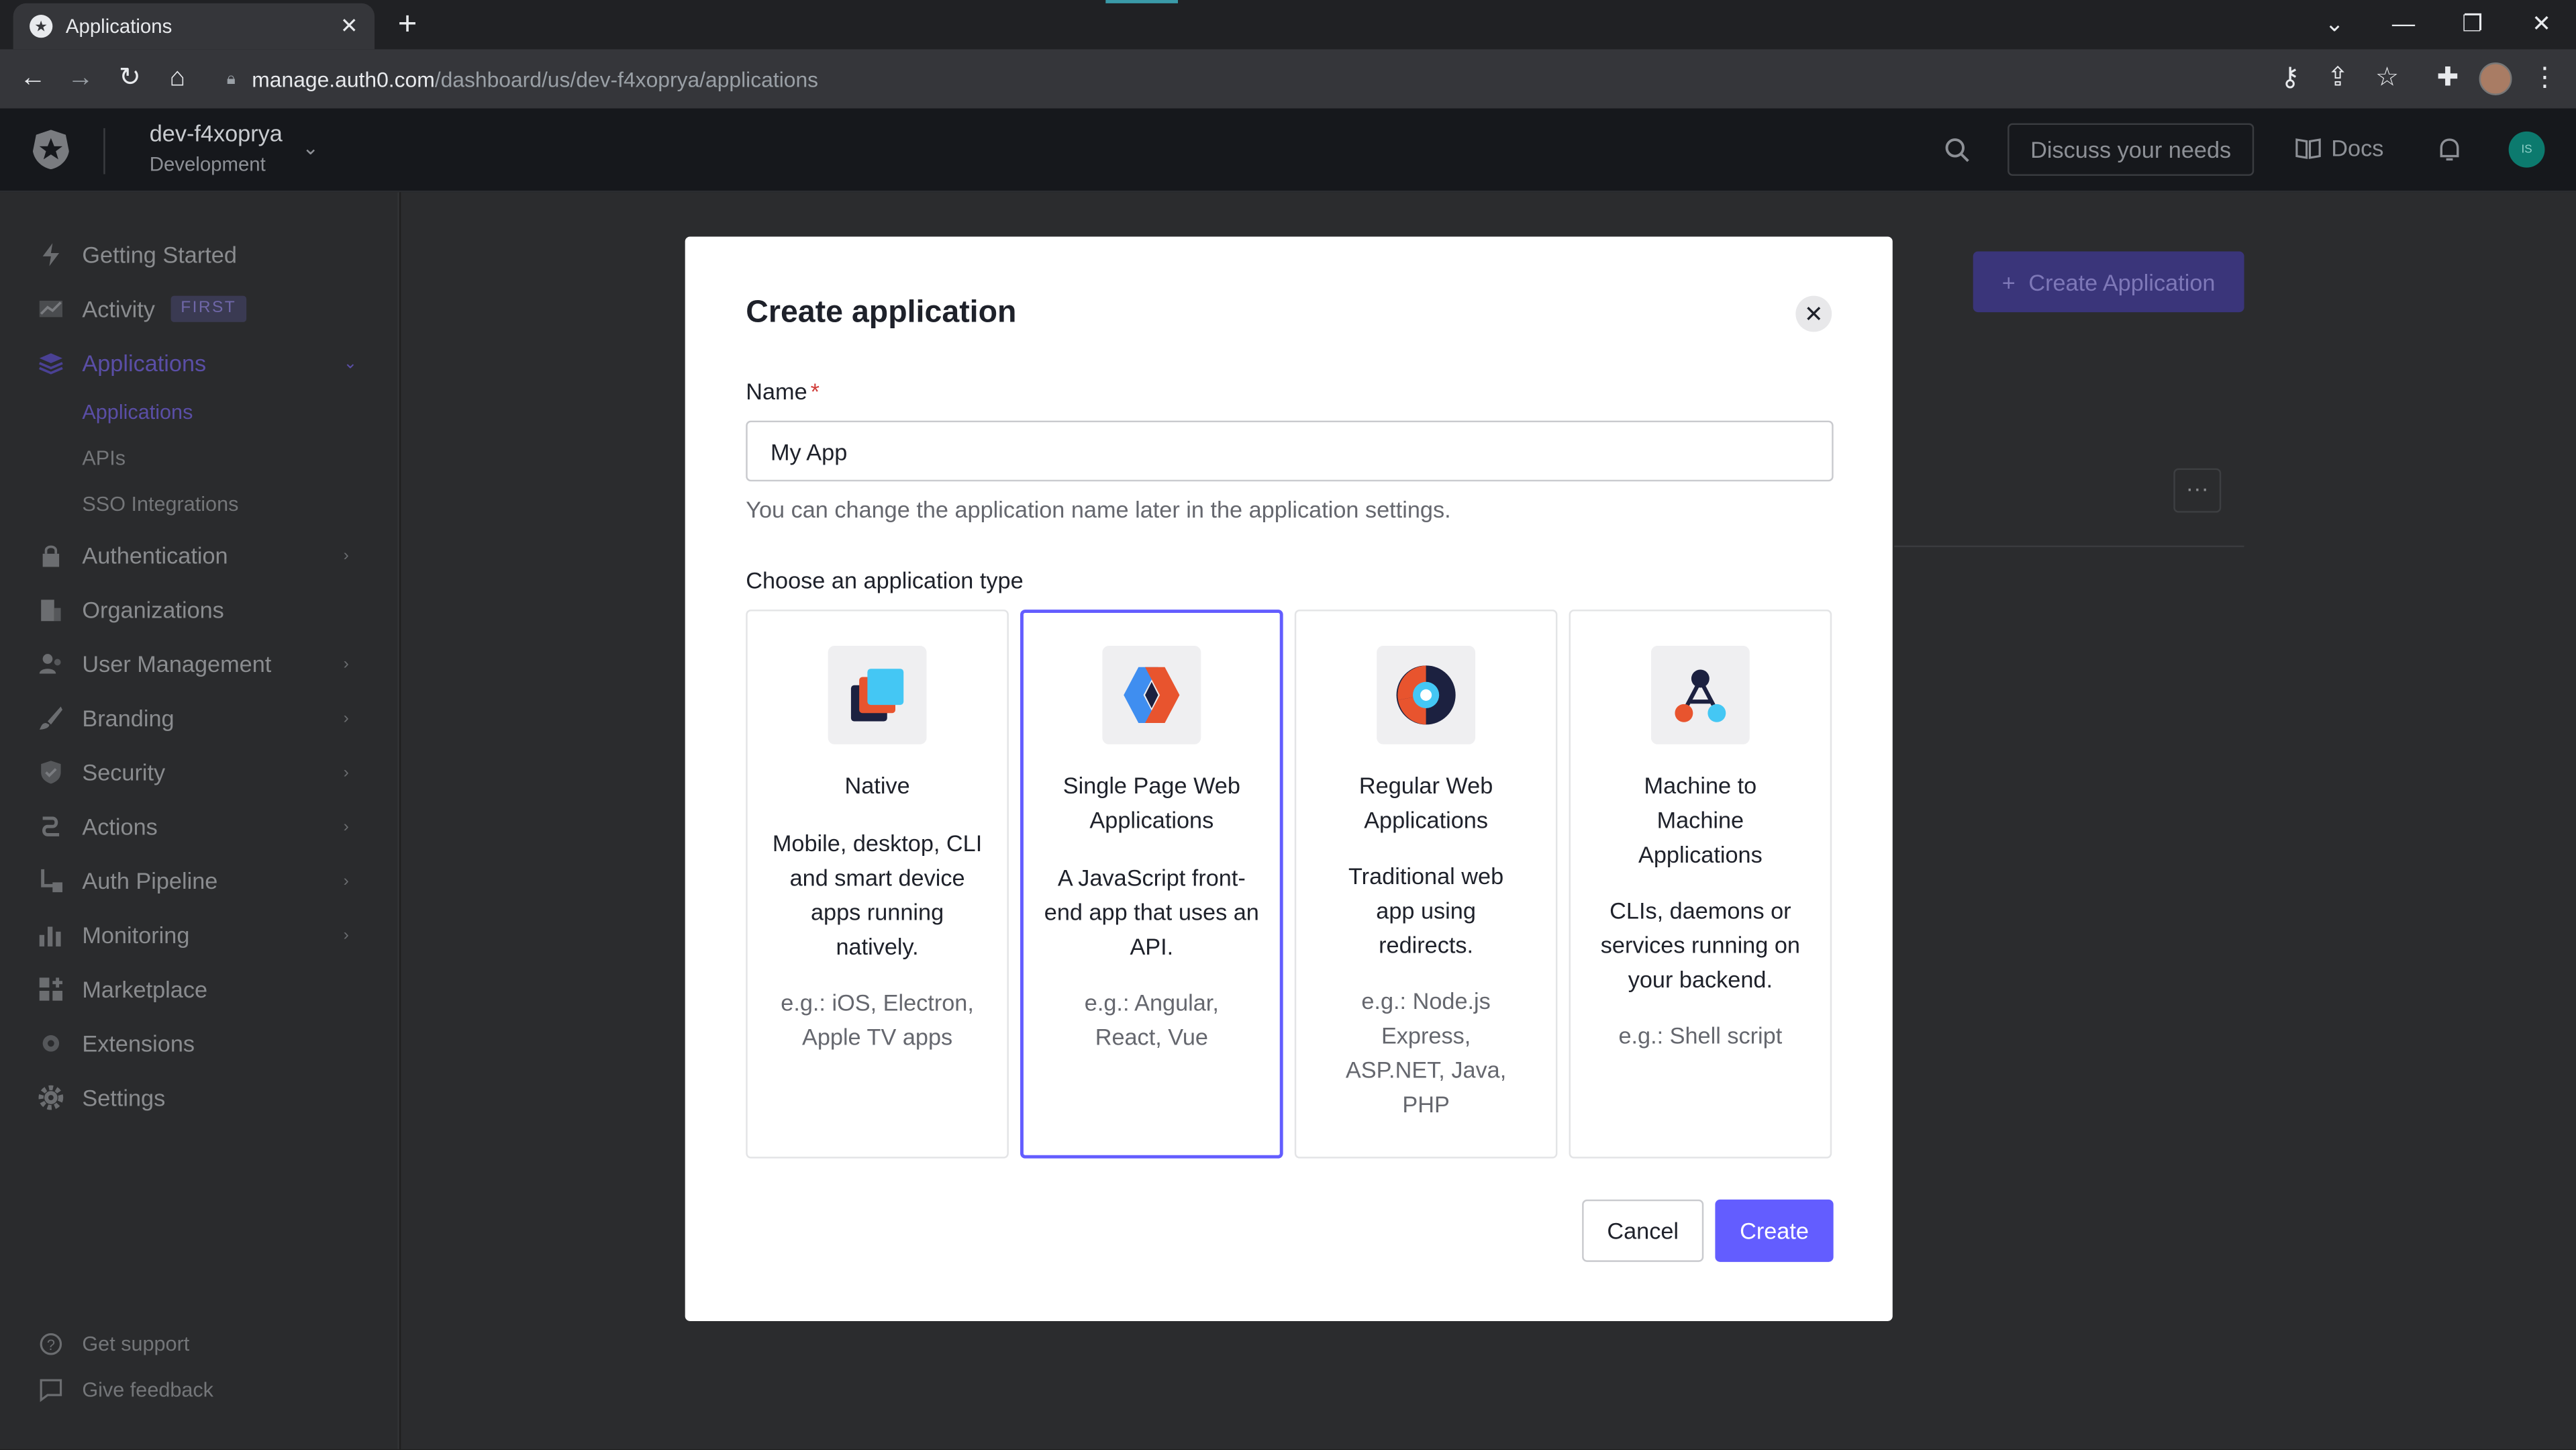  I want to click on sidebar-item-organizations: Organizations, so click(199, 610).